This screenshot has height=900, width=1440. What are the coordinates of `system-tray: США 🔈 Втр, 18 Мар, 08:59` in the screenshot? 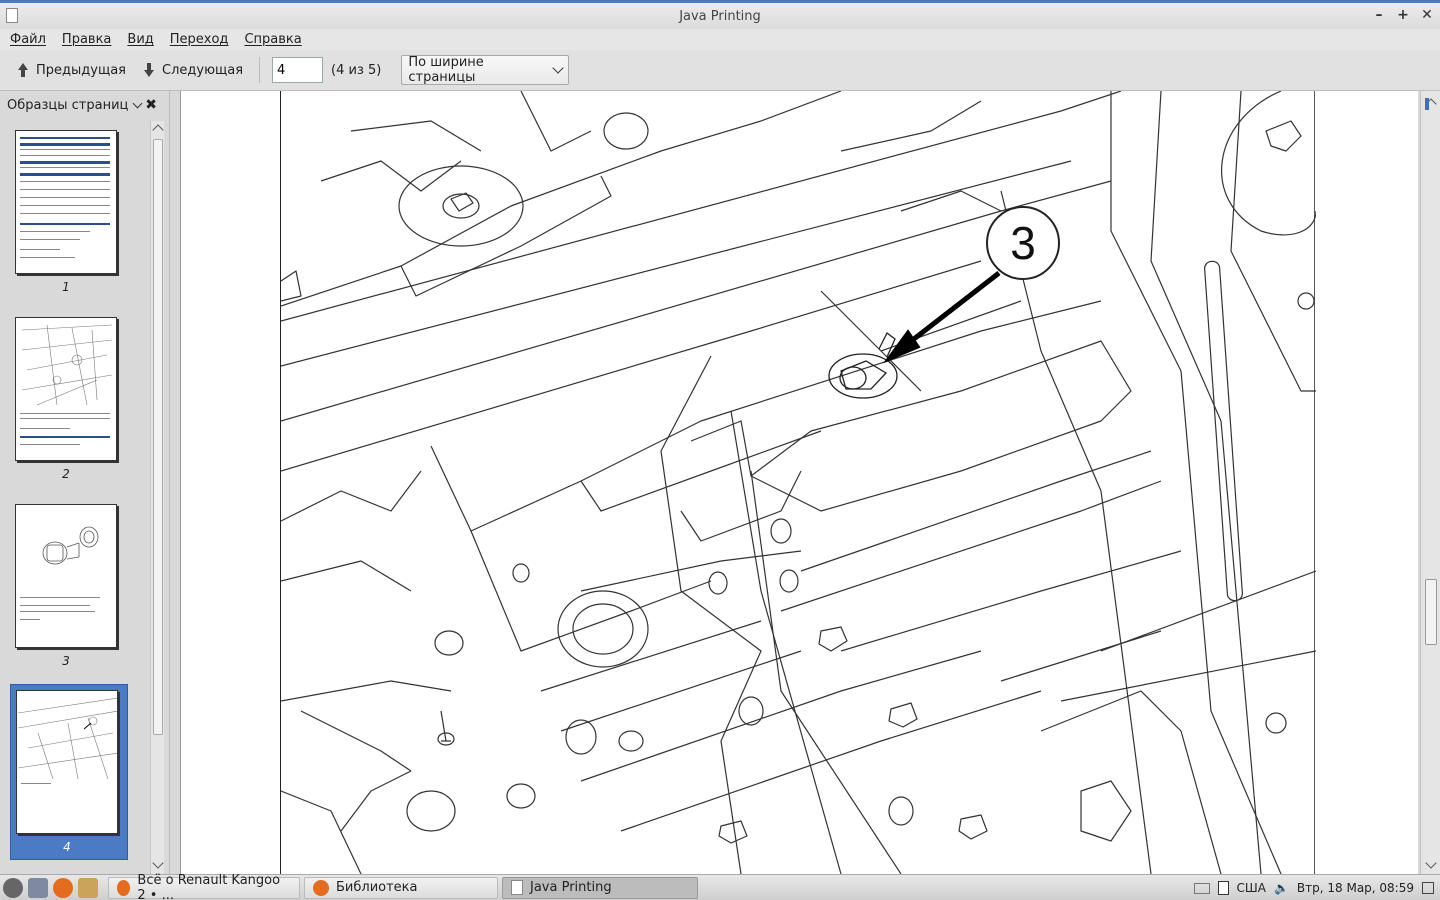 It's located at (1313, 887).